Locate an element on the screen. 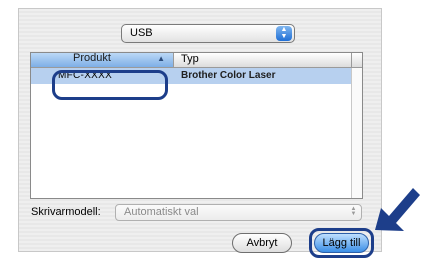  pointer-arrow-icon is located at coordinates (397, 209).